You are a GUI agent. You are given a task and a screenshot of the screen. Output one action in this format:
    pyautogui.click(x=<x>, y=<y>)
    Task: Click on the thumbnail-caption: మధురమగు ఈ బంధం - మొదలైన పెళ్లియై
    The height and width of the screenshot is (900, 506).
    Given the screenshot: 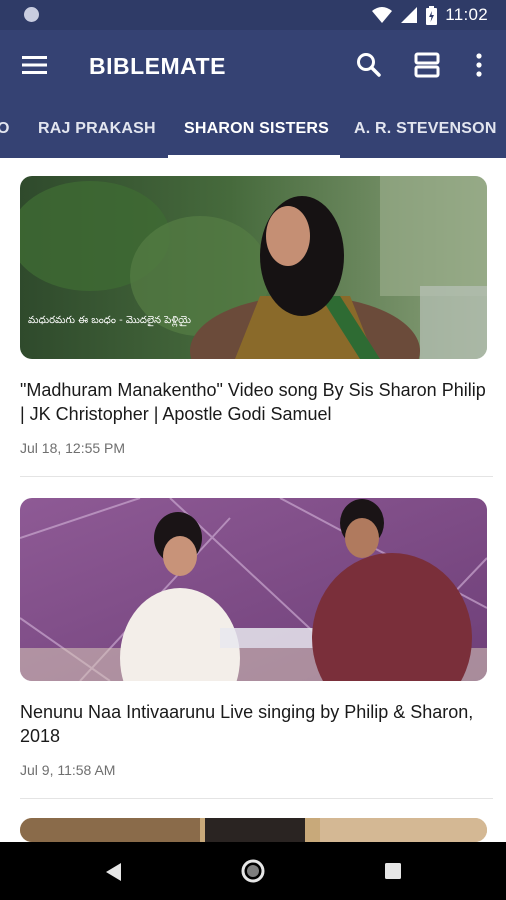 What is the action you would take?
    pyautogui.click(x=109, y=320)
    